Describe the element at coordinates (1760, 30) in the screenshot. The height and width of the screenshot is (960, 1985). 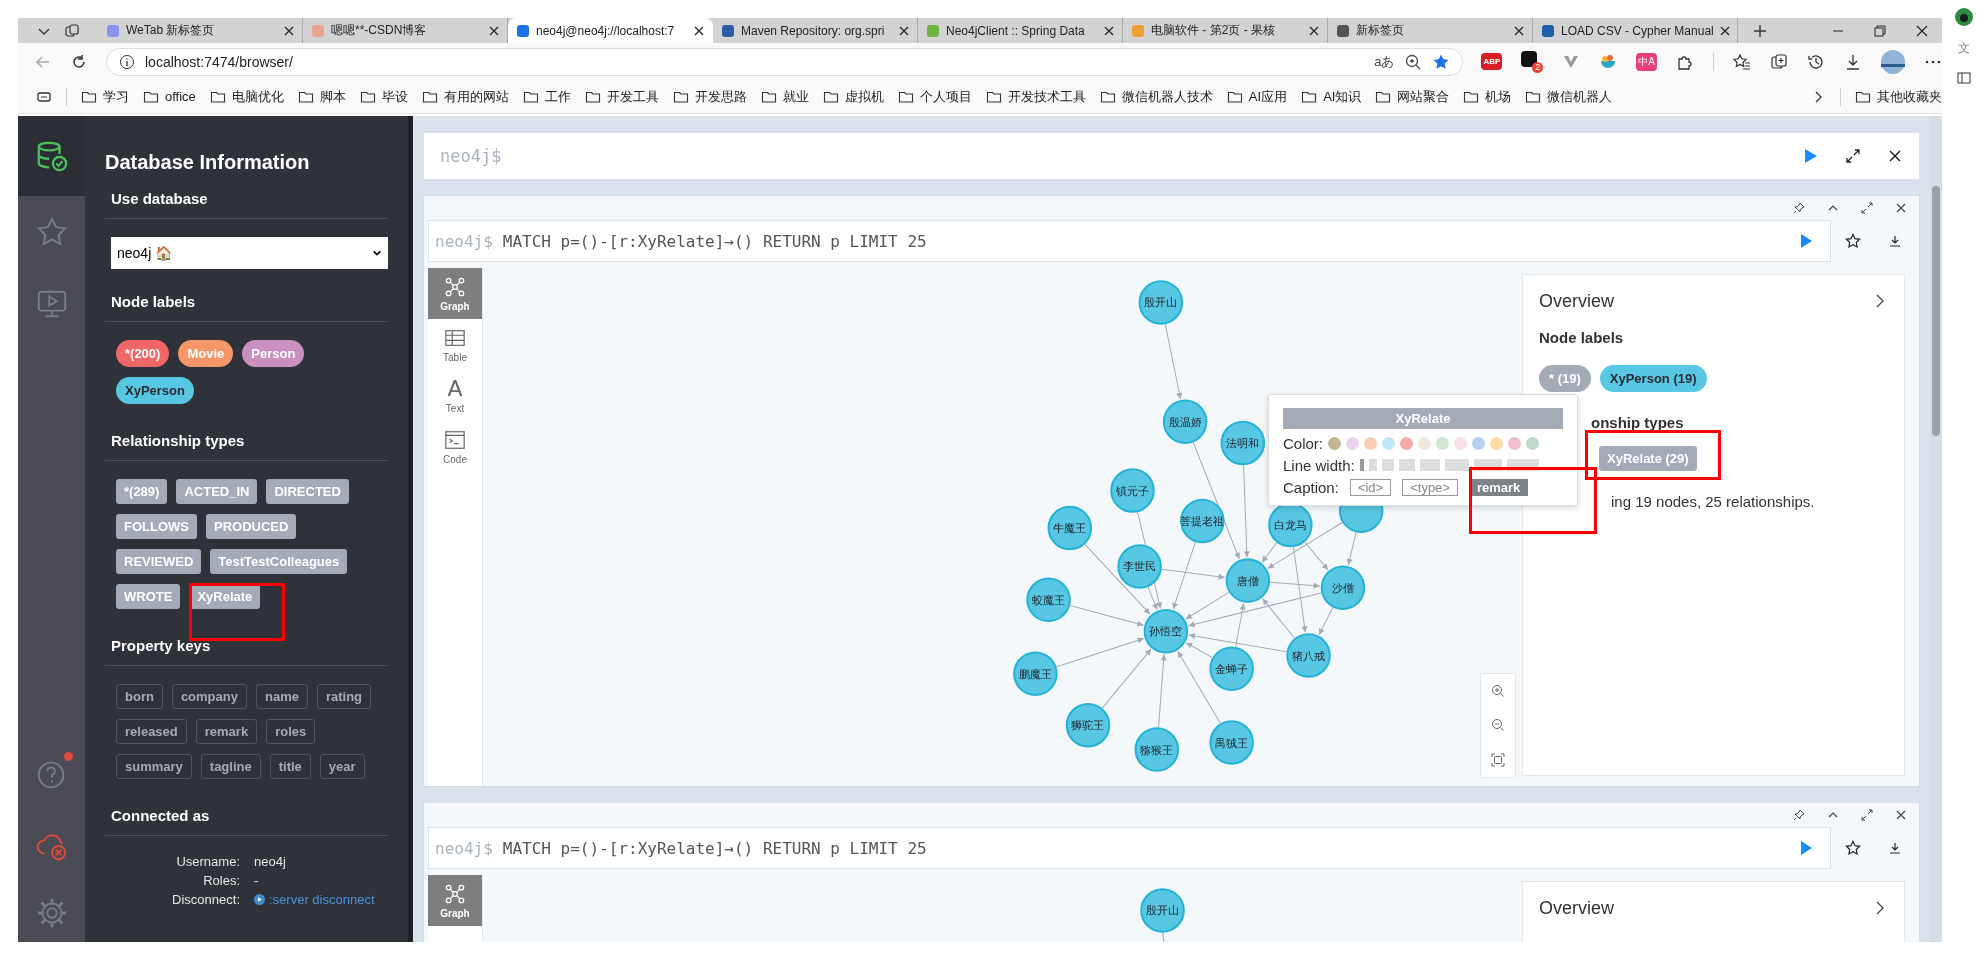
I see `new-tab-icon` at that location.